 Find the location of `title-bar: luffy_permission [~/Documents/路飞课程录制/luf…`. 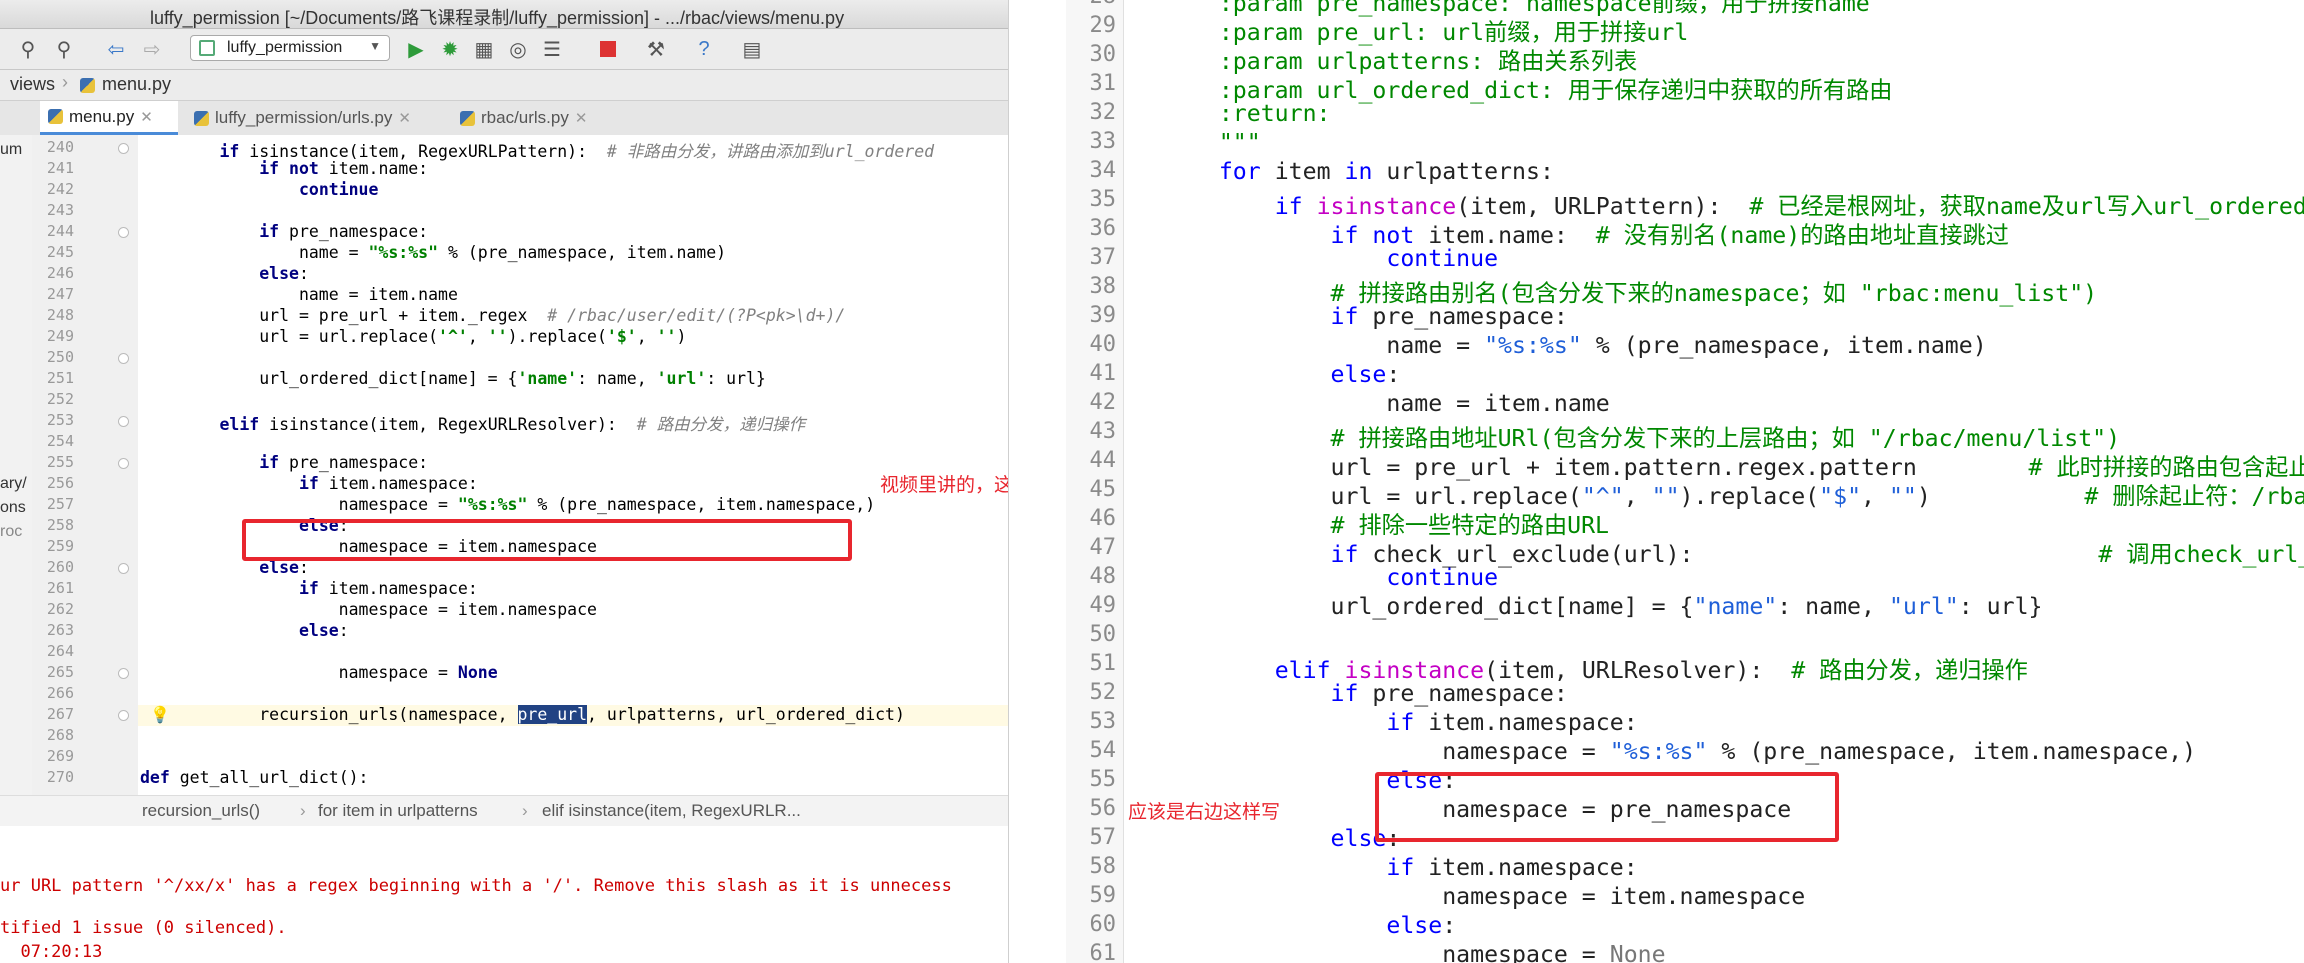

title-bar: luffy_permission [~/Documents/路飞课程录制/luf… is located at coordinates (504, 14).